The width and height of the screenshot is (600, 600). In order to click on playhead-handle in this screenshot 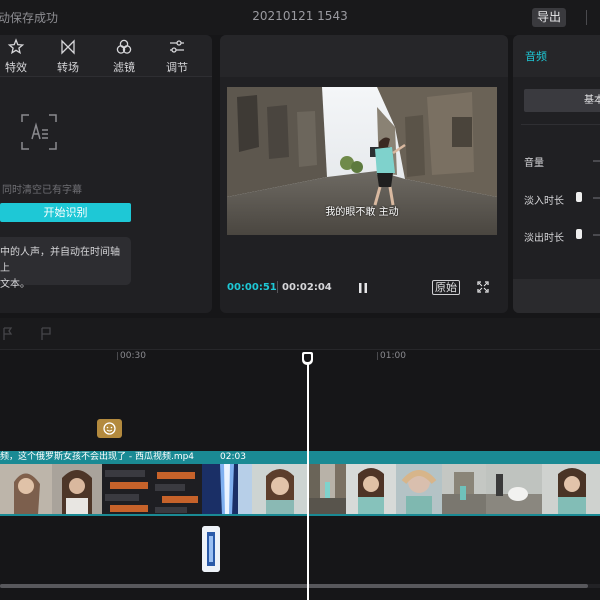, I will do `click(307, 358)`.